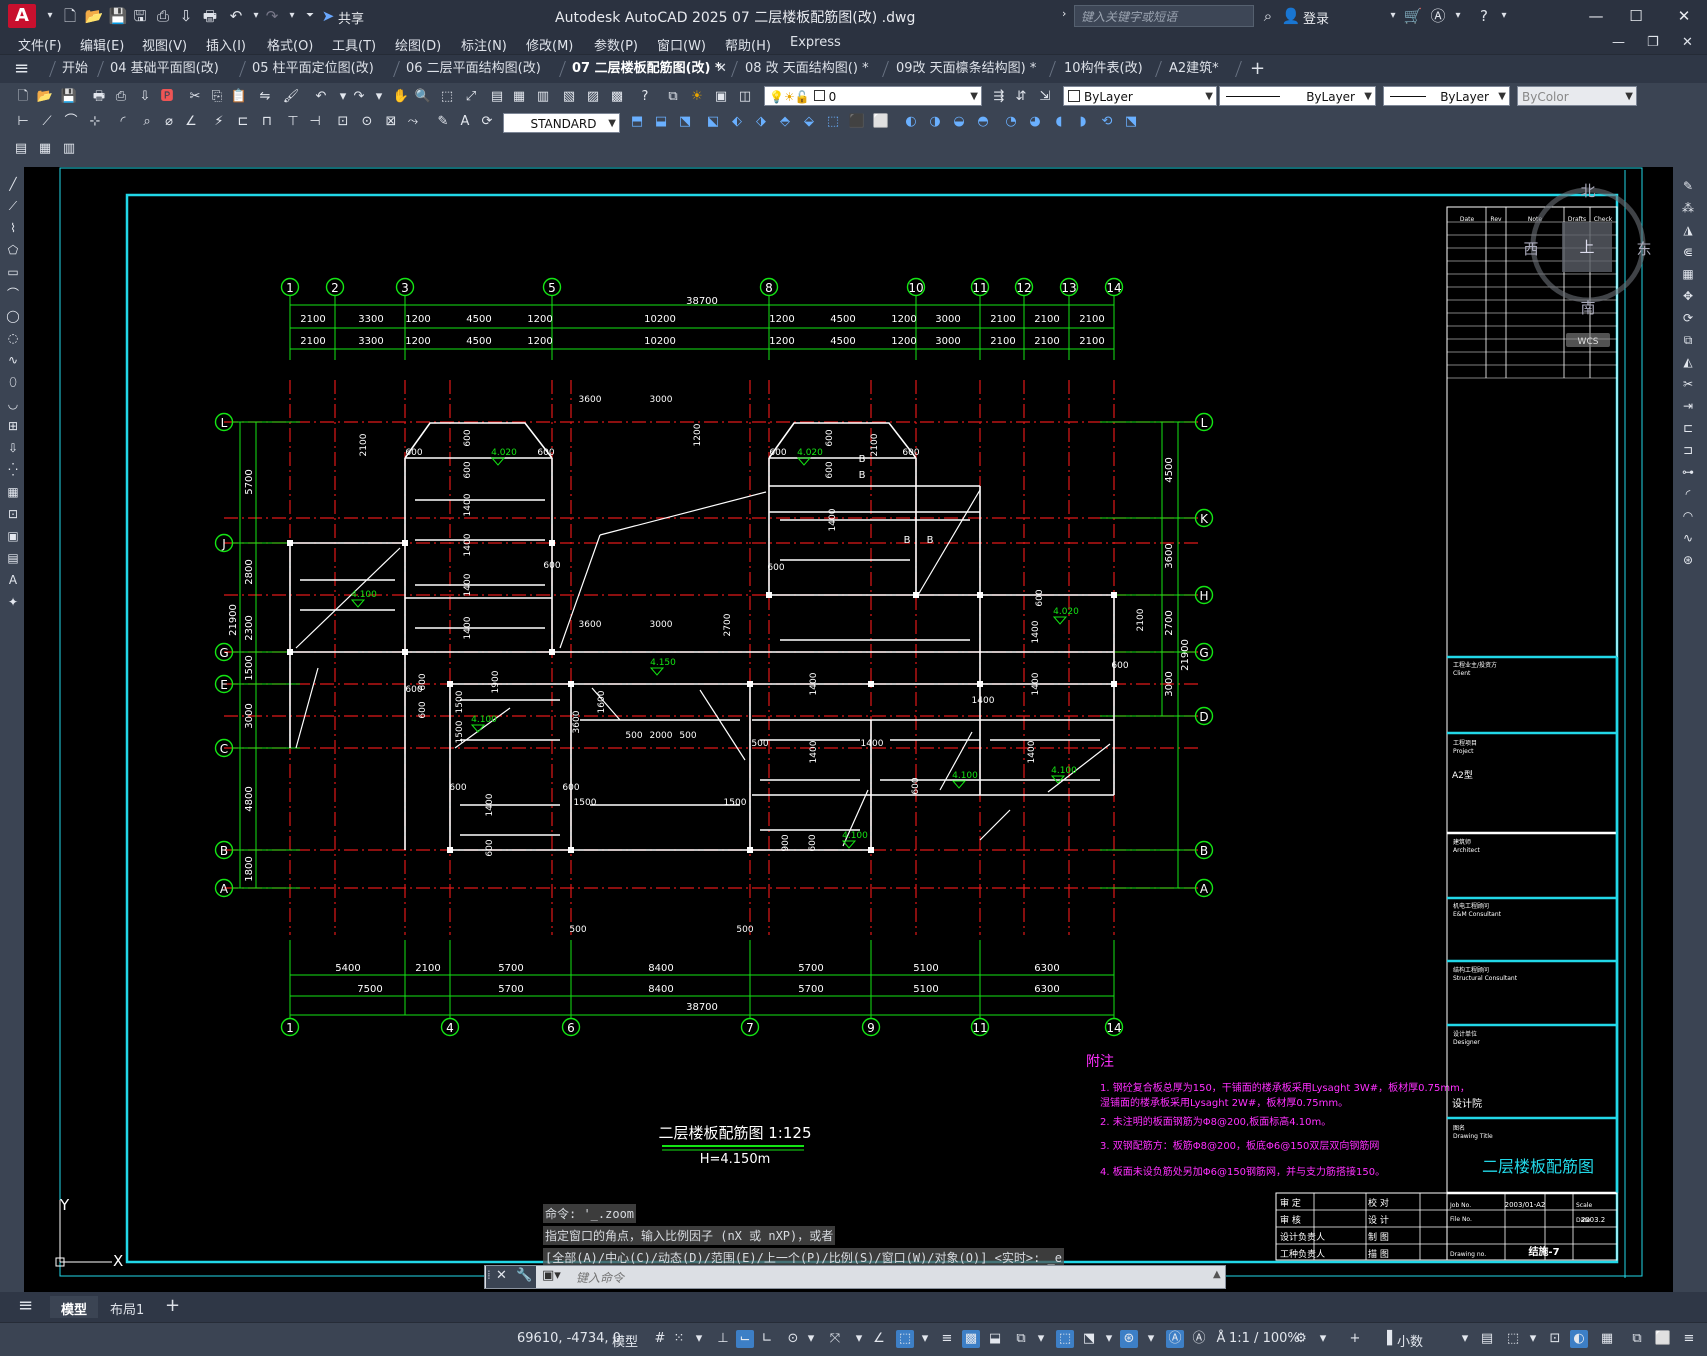 The image size is (1707, 1356). I want to click on tab-layout1: 布局1, so click(127, 1308).